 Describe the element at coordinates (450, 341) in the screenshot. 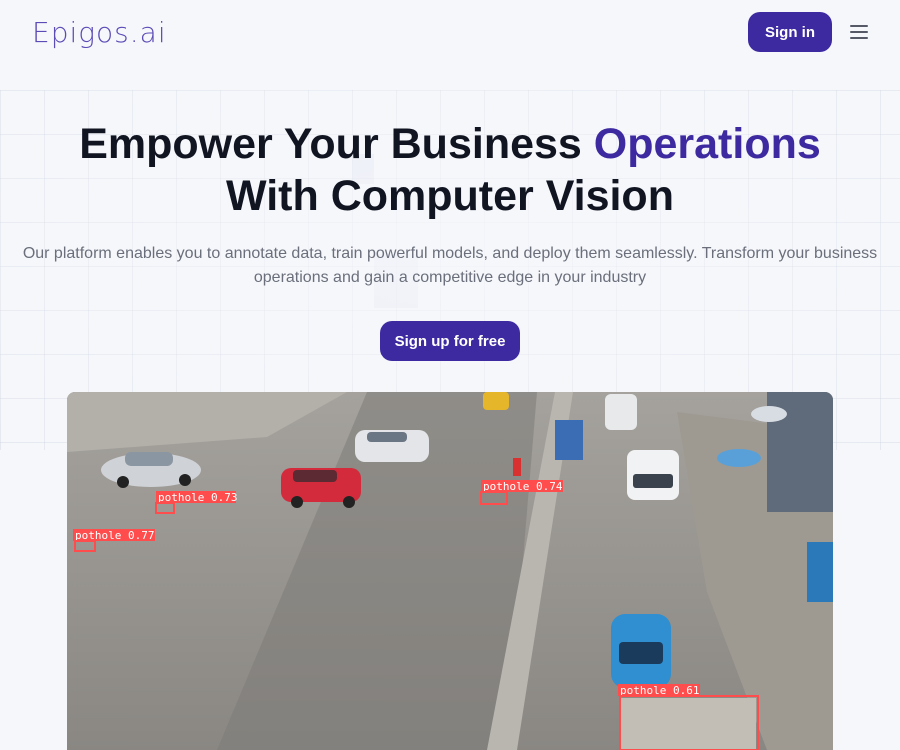

I see `sign-up-button: Sign up for free` at that location.